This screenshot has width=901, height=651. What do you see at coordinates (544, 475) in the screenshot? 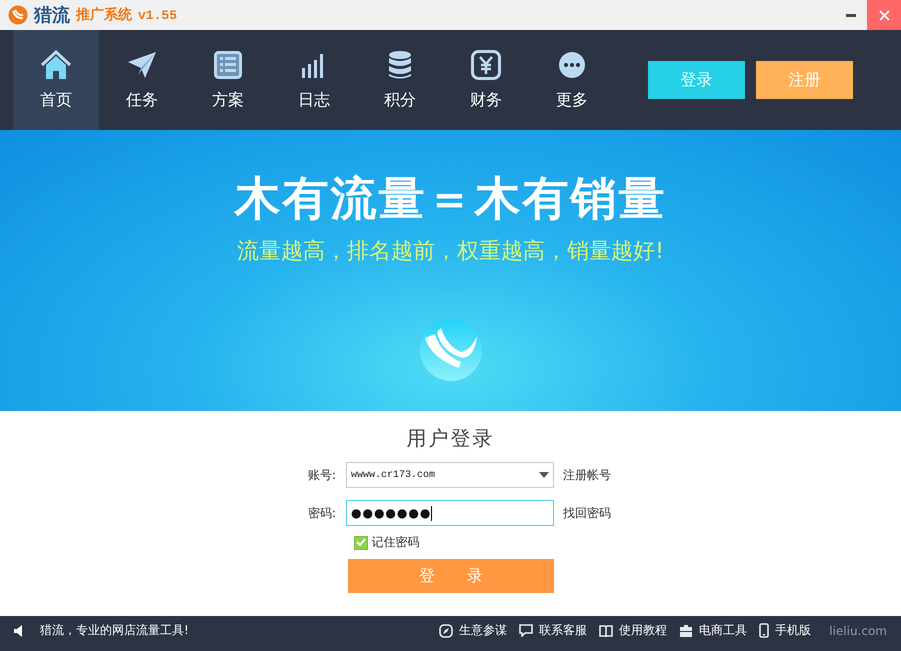
I see `dropdown-caret-icon` at bounding box center [544, 475].